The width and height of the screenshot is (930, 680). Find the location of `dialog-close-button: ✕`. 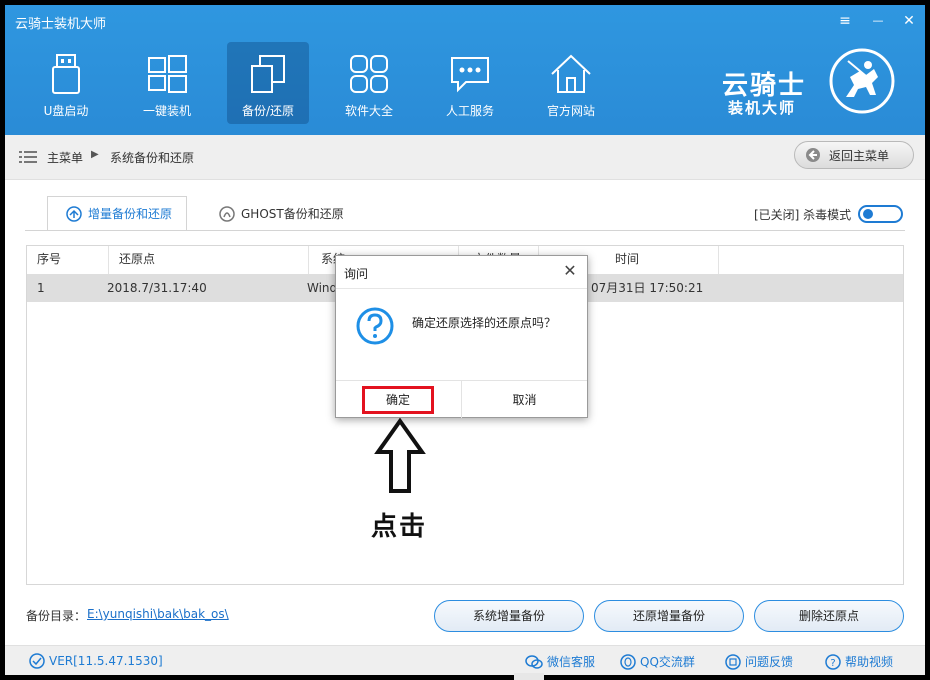

dialog-close-button: ✕ is located at coordinates (570, 271).